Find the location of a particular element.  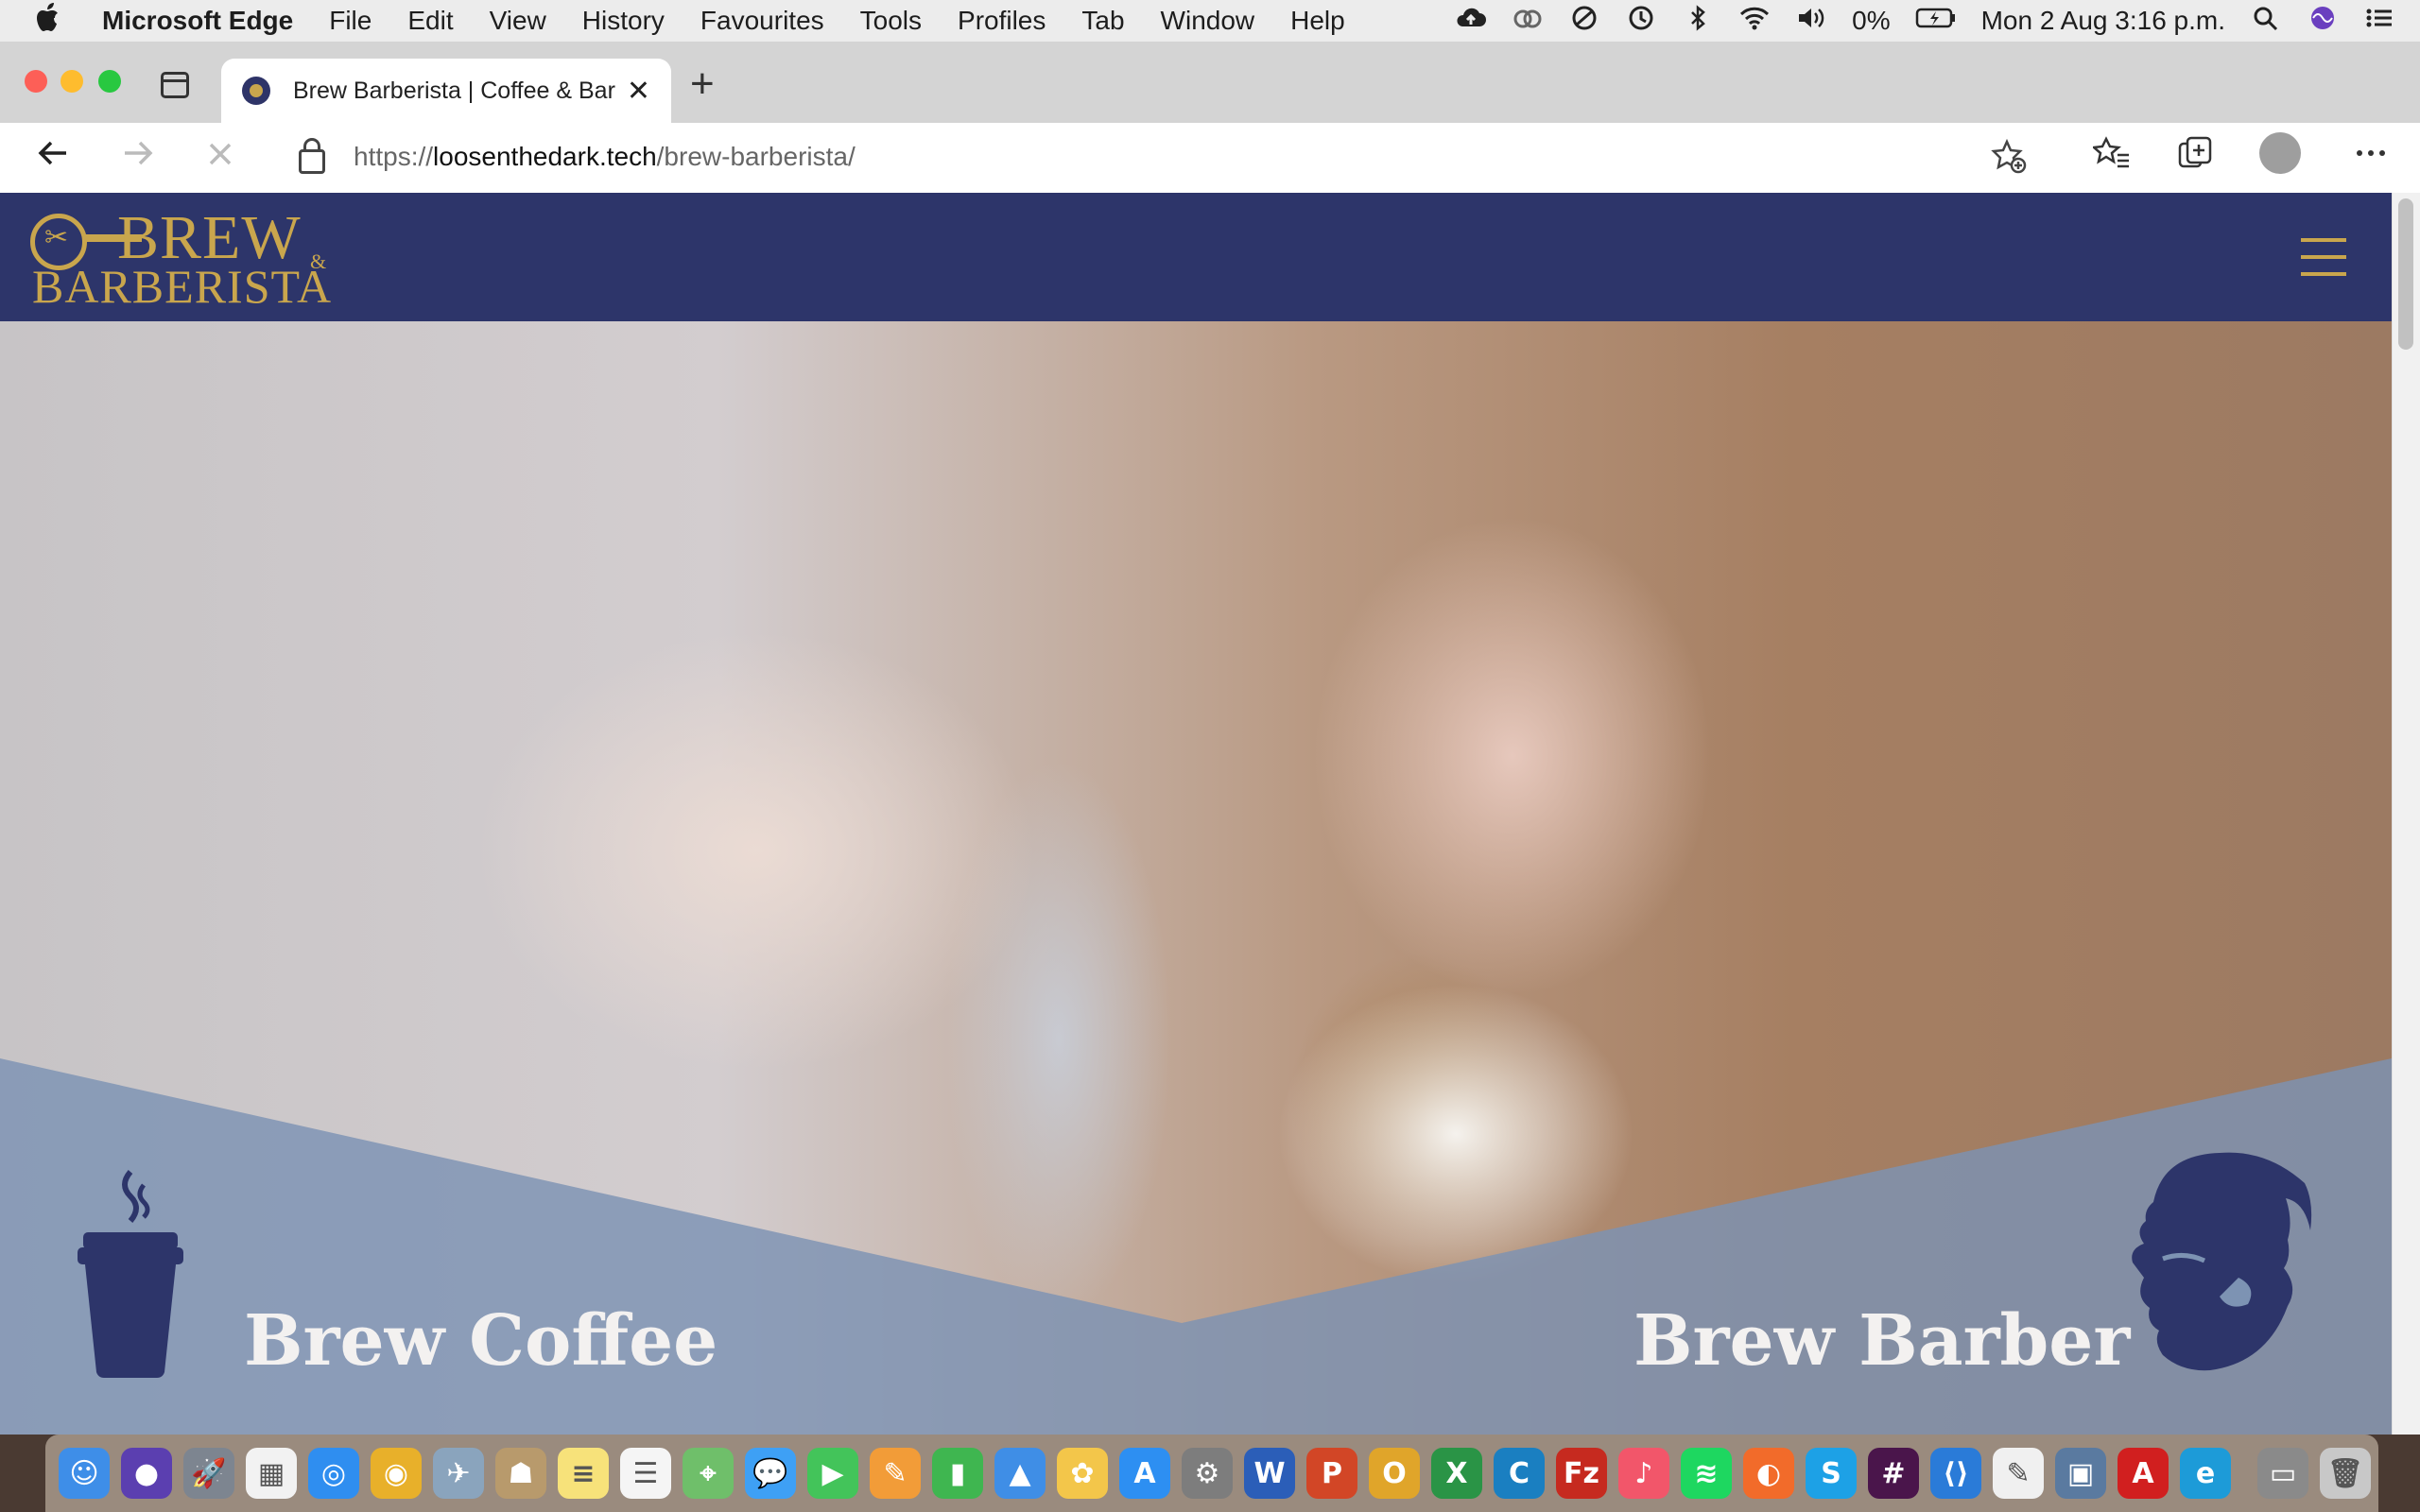

dock-maps-icon: ⌖ is located at coordinates (708, 1473).